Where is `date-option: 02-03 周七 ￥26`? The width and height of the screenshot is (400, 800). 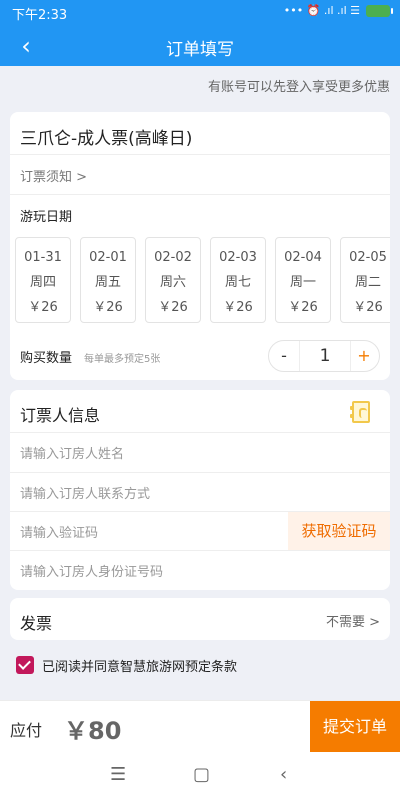 date-option: 02-03 周七 ￥26 is located at coordinates (238, 280).